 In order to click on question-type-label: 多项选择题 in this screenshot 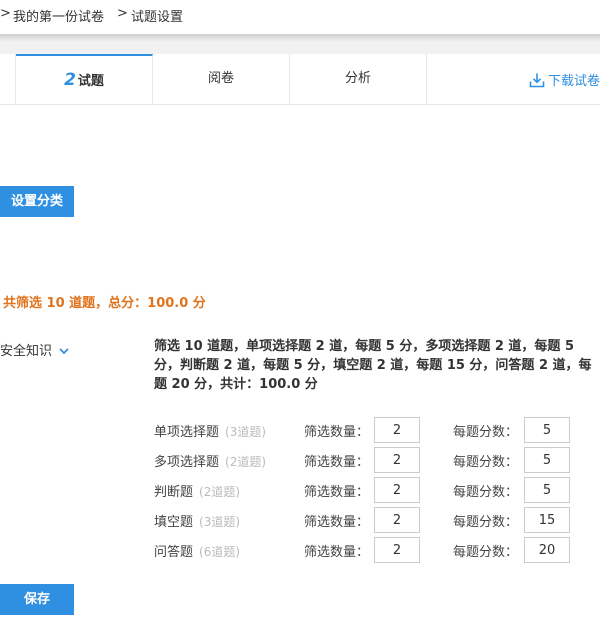, I will do `click(187, 462)`.